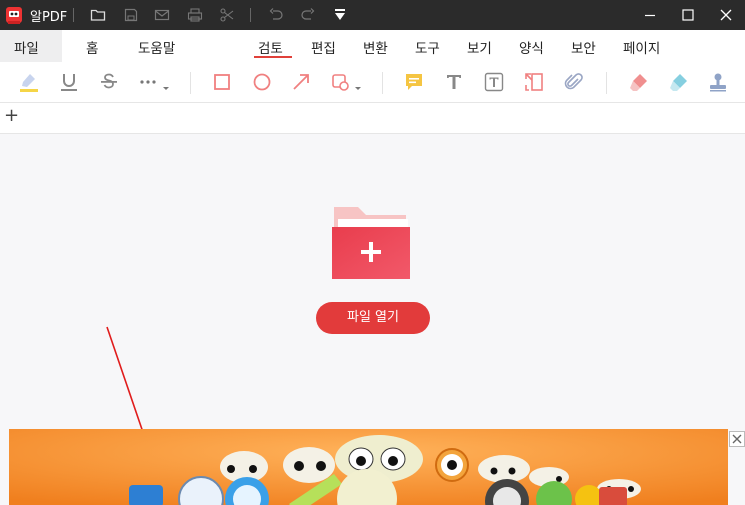 This screenshot has height=505, width=745. Describe the element at coordinates (270, 47) in the screenshot. I see `menu-review: 검토` at that location.